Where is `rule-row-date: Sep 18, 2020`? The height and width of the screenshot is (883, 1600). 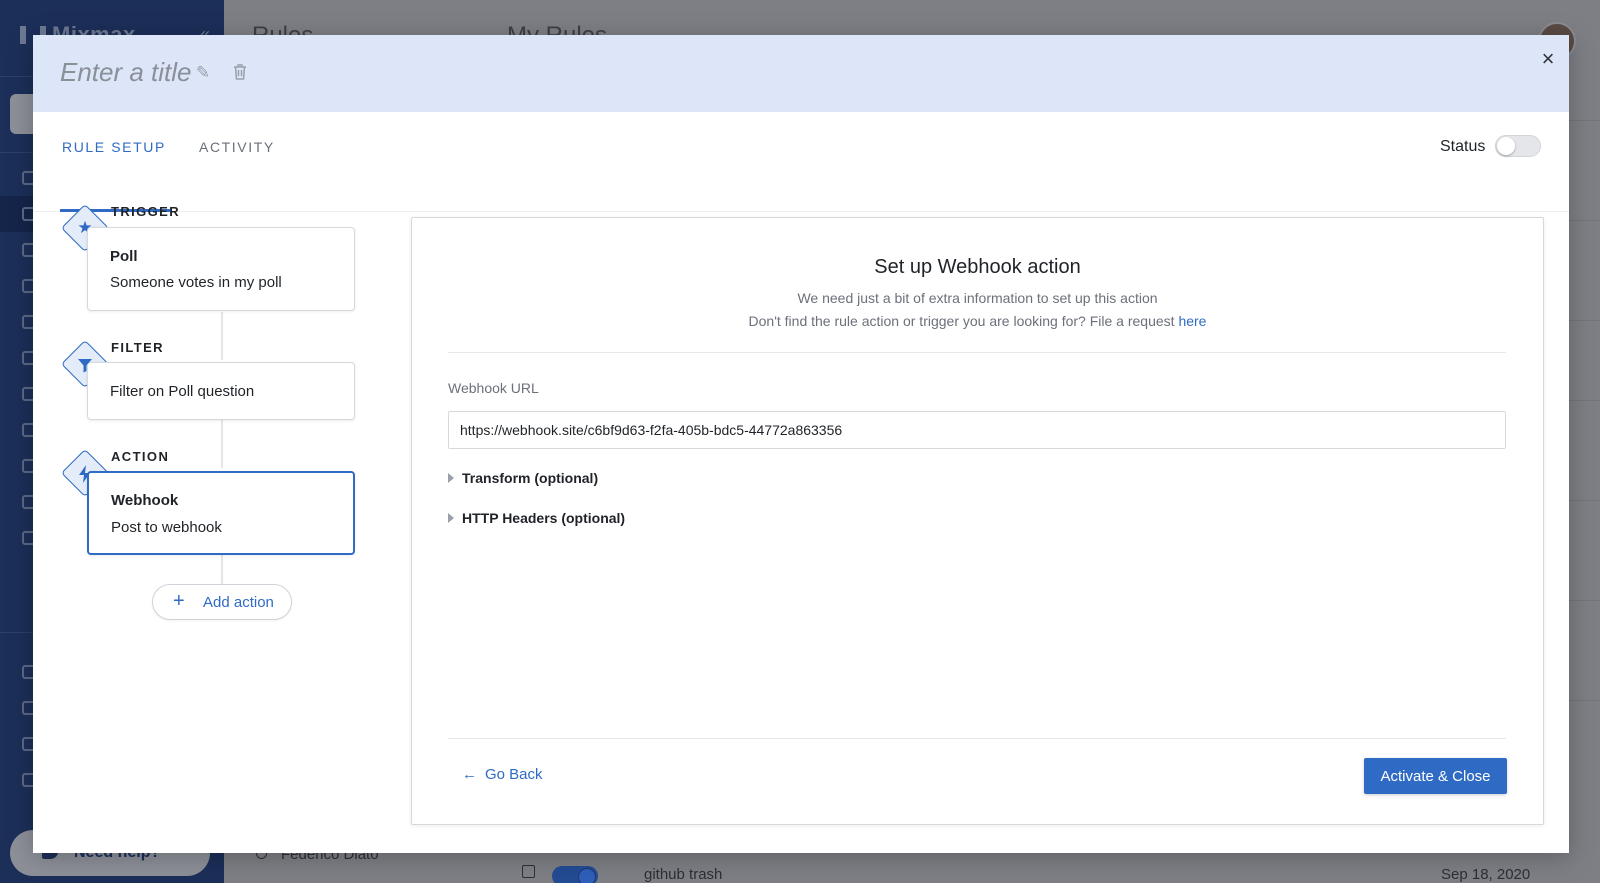
rule-row-date: Sep 18, 2020 is located at coordinates (1486, 874).